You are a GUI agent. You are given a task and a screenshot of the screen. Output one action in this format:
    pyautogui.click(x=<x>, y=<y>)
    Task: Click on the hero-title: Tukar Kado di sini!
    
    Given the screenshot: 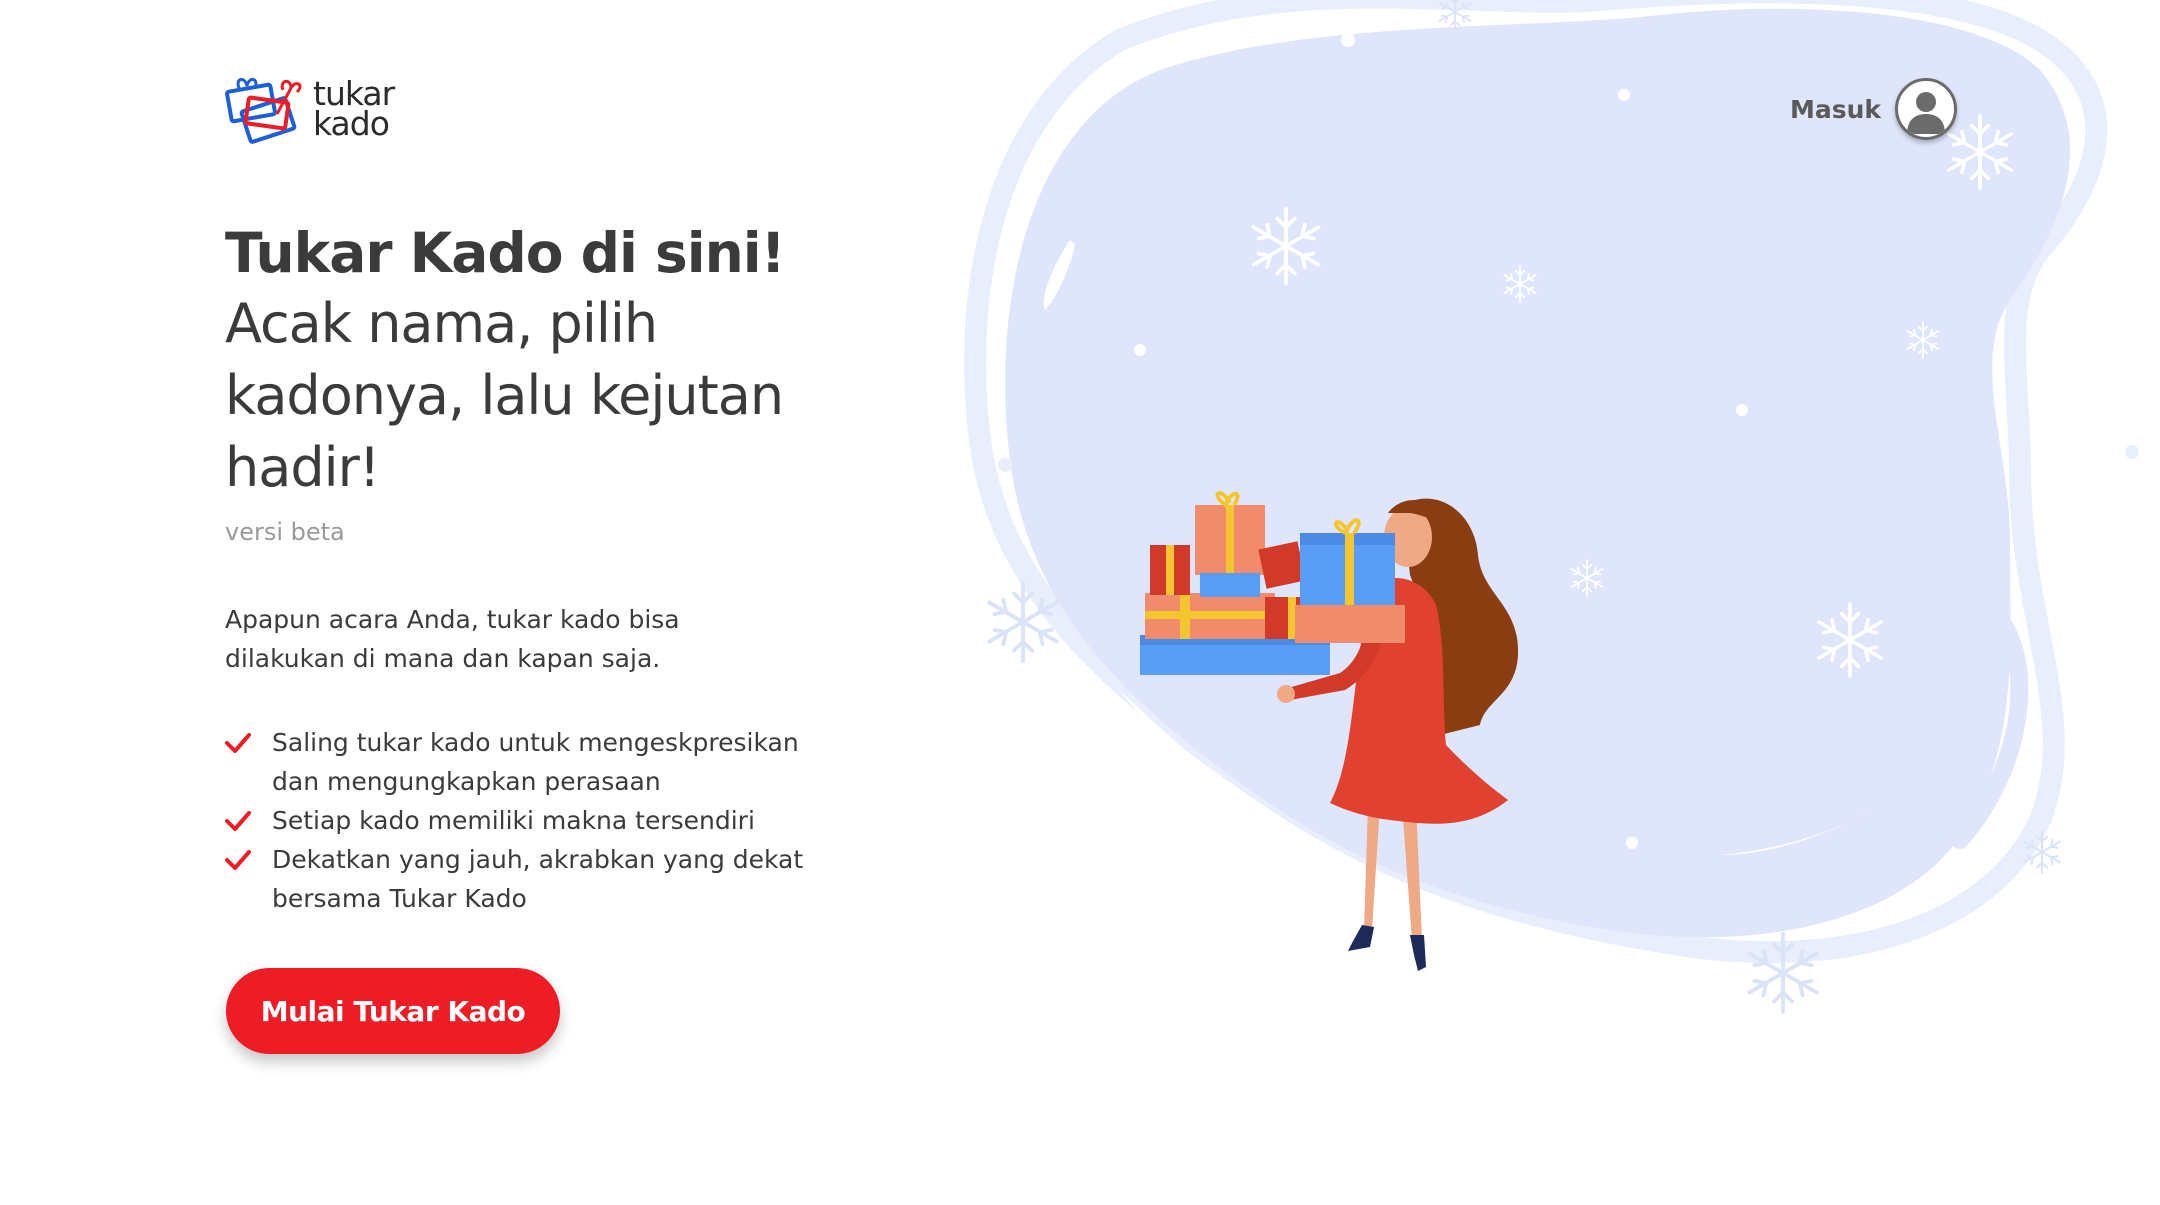 What is the action you would take?
    pyautogui.click(x=505, y=253)
    